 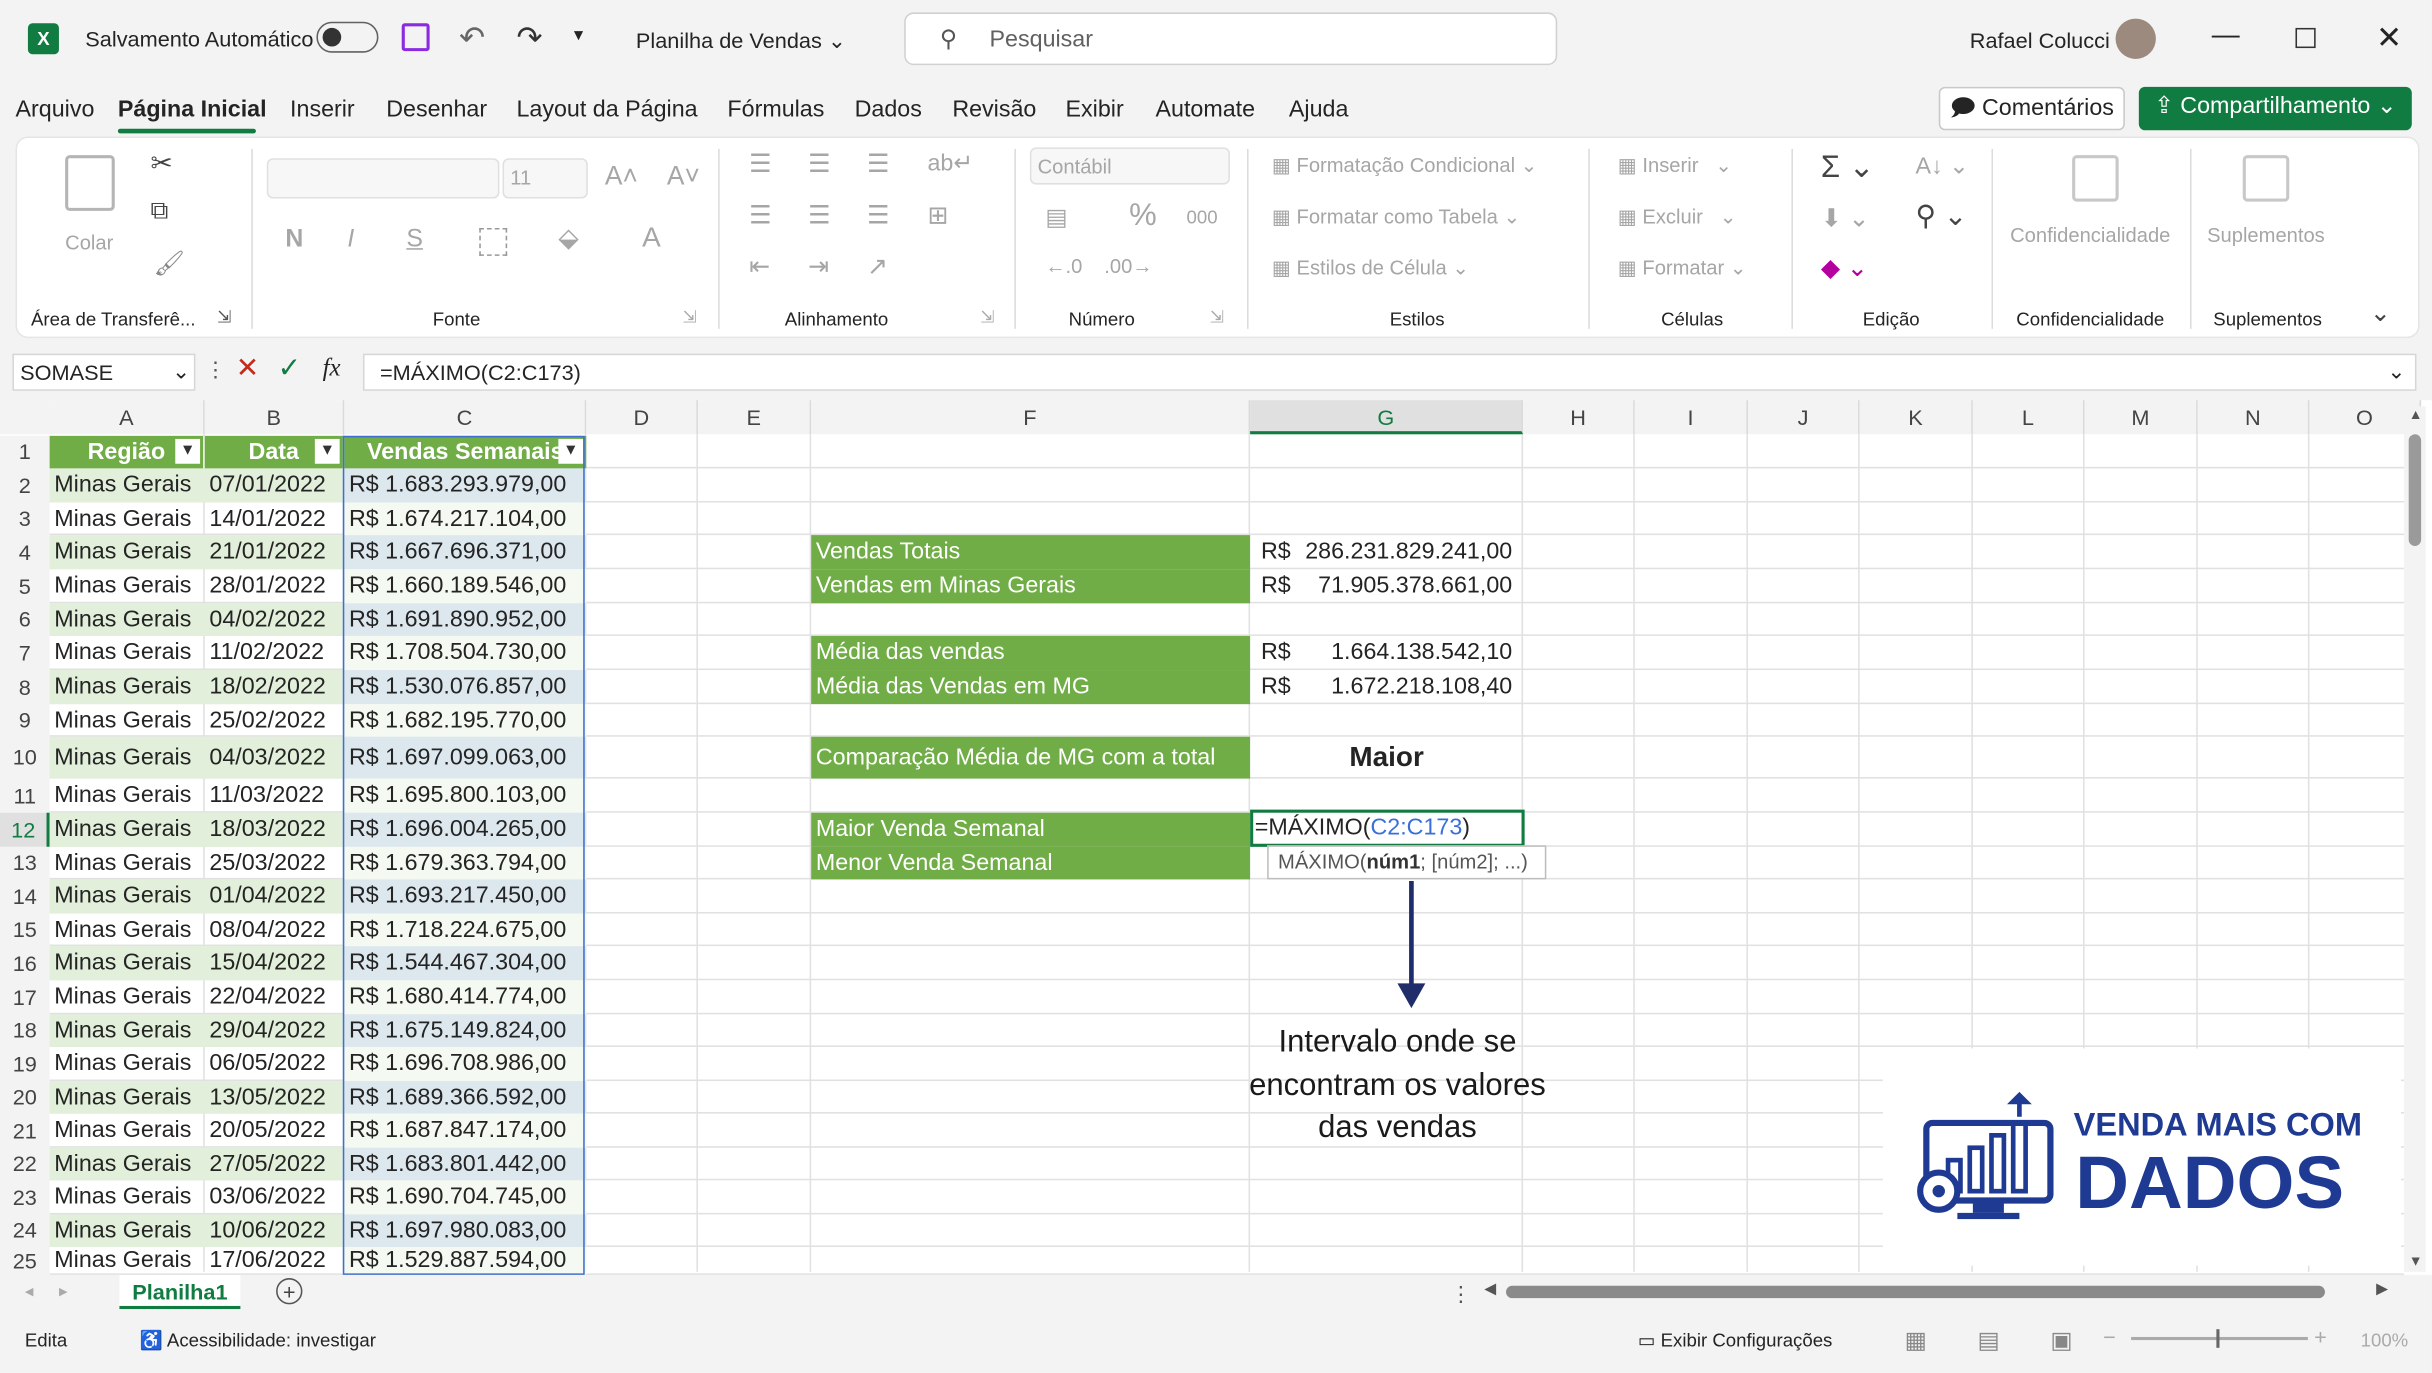 What do you see at coordinates (274, 1030) in the screenshot?
I see `table-cell: 29/04/2022` at bounding box center [274, 1030].